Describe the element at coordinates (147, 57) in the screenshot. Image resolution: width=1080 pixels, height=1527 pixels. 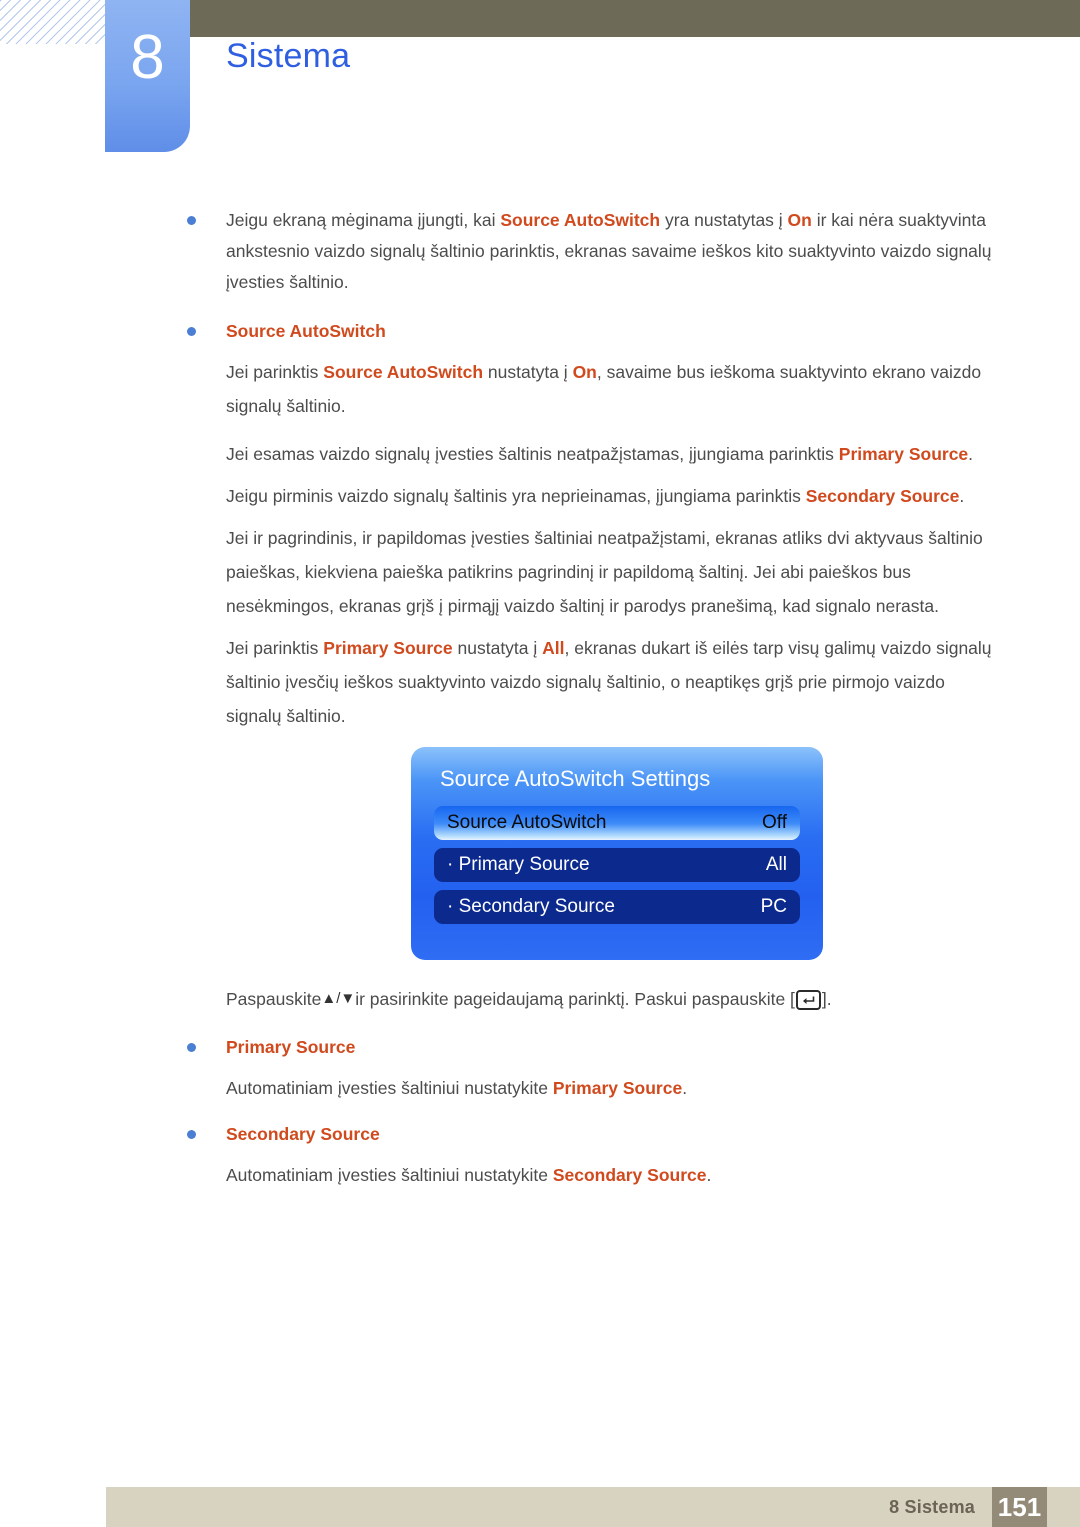
I see `chapter-number: 8` at that location.